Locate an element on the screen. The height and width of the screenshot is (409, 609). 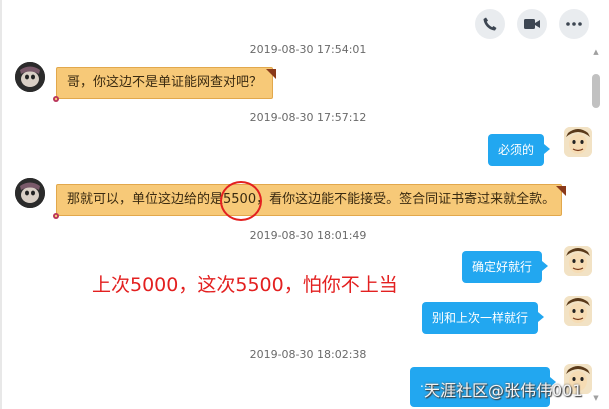
incoming-message-bubble: 那就可以，单位这边给的是5500，看你这边能不能接受。签合同证书寄过来就全款。 is located at coordinates (309, 200).